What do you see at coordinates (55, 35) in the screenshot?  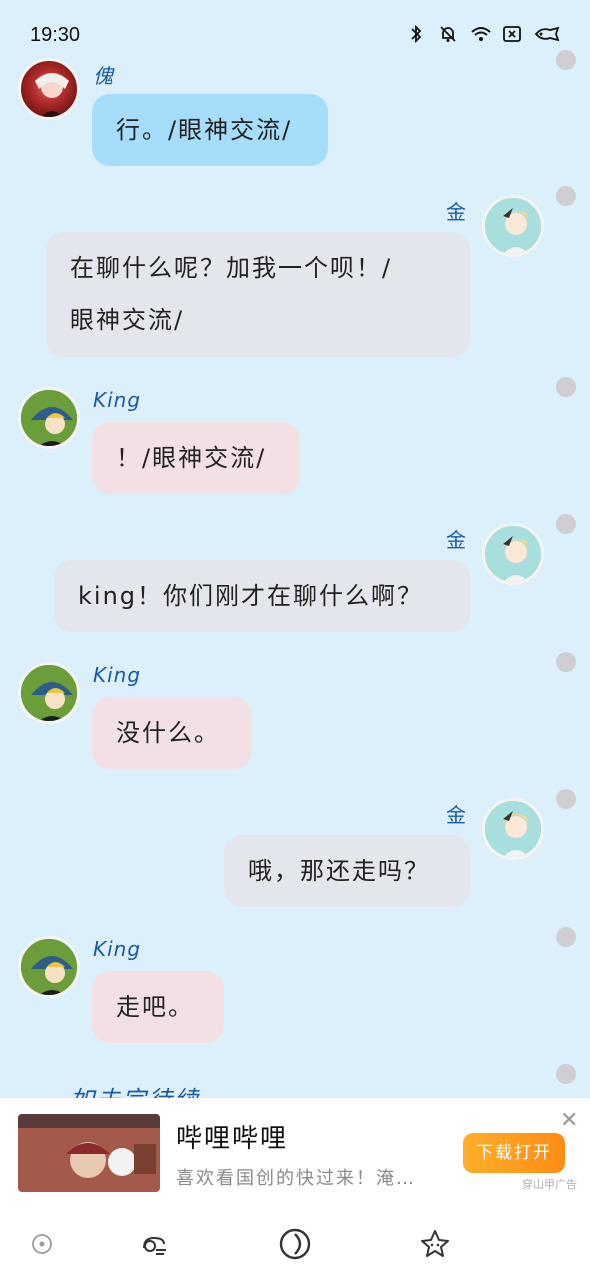 I see `status-time: 19:30` at bounding box center [55, 35].